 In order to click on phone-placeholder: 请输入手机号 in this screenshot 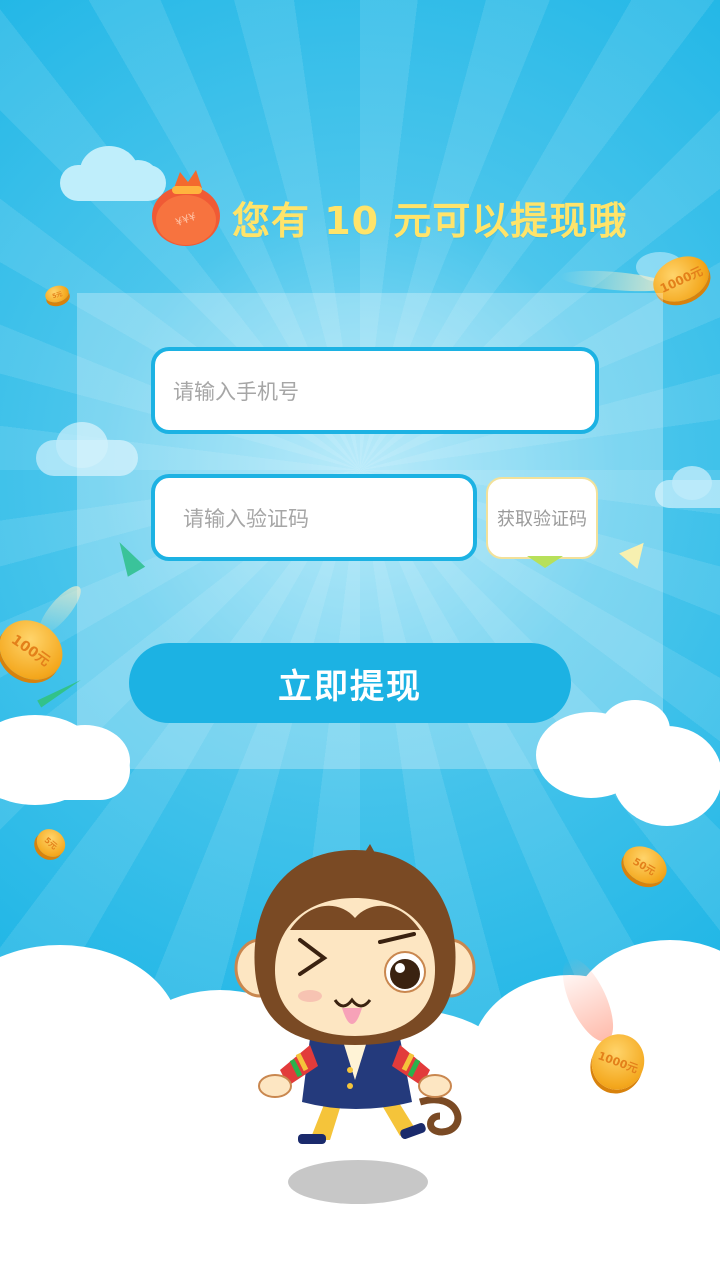, I will do `click(236, 391)`.